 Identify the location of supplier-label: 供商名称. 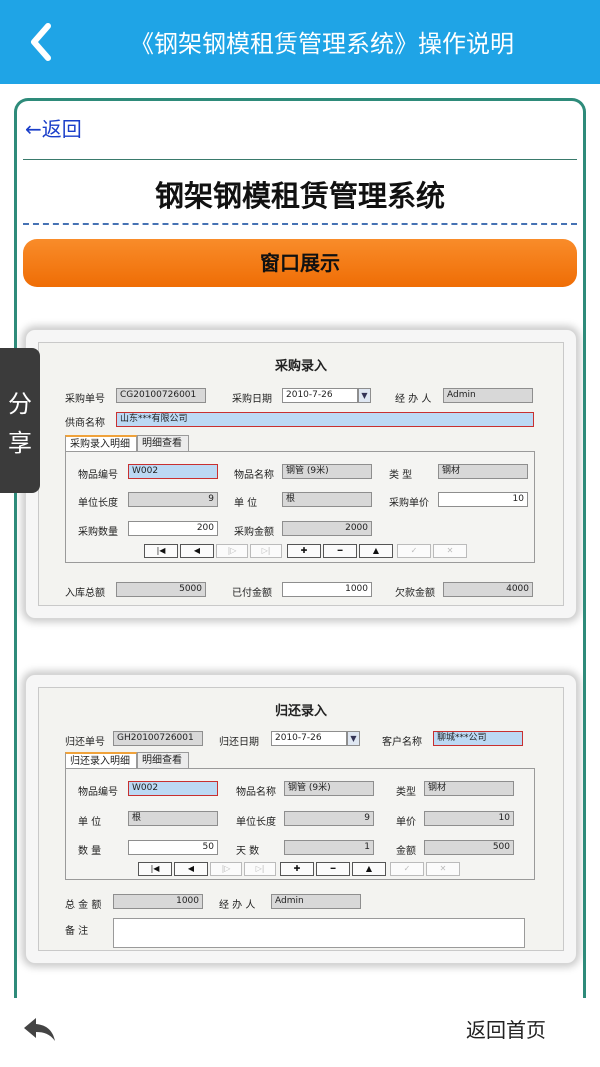
(85, 423).